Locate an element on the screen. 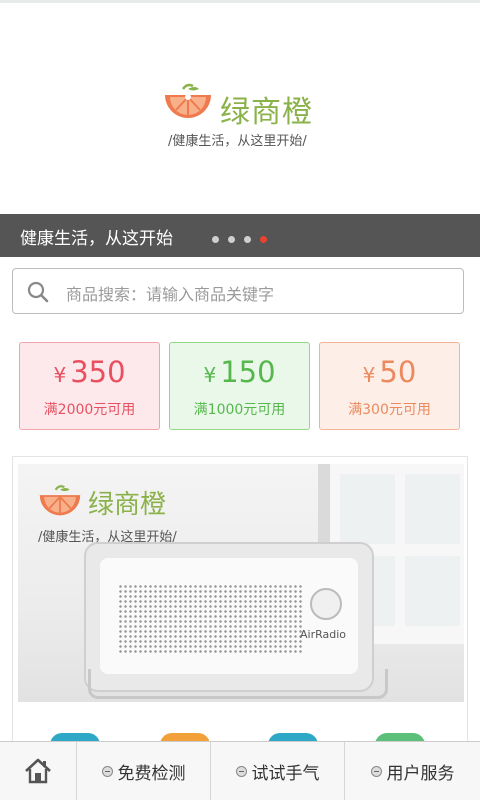 The width and height of the screenshot is (480, 800). coupon-amount: ¥150 is located at coordinates (239, 372).